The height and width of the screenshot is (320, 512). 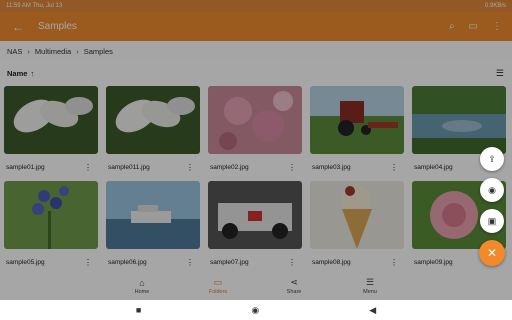 I want to click on home-button-icon: ◉, so click(x=255, y=310).